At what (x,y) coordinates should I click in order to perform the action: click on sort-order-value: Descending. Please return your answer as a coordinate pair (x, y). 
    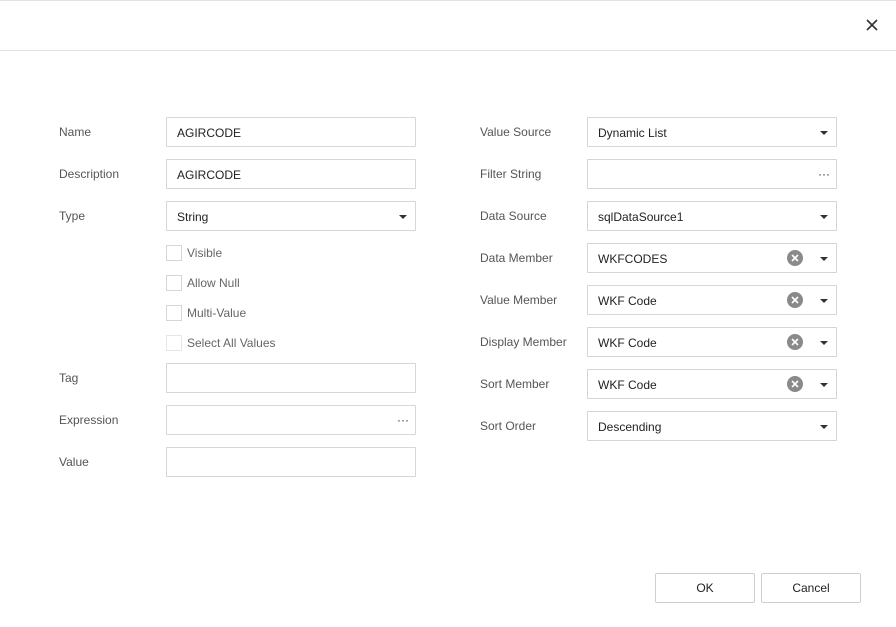
    Looking at the image, I should click on (630, 427).